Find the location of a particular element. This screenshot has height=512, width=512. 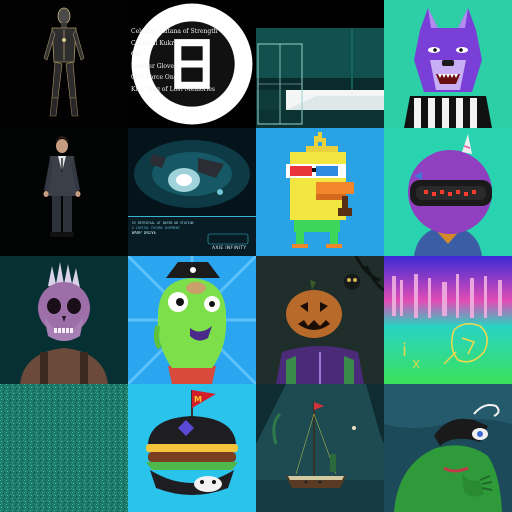

pirate-ship-image is located at coordinates (320, 448).